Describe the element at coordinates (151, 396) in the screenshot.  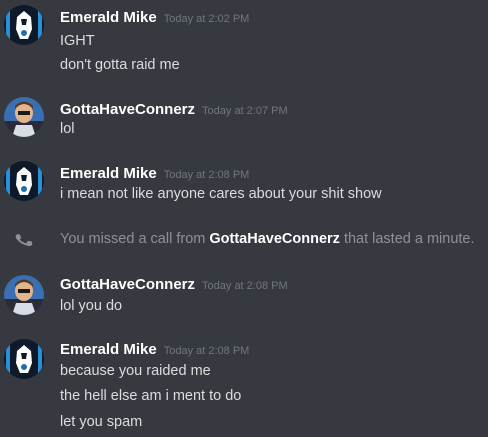
I see `message-text: the hell else am i ment to do` at that location.